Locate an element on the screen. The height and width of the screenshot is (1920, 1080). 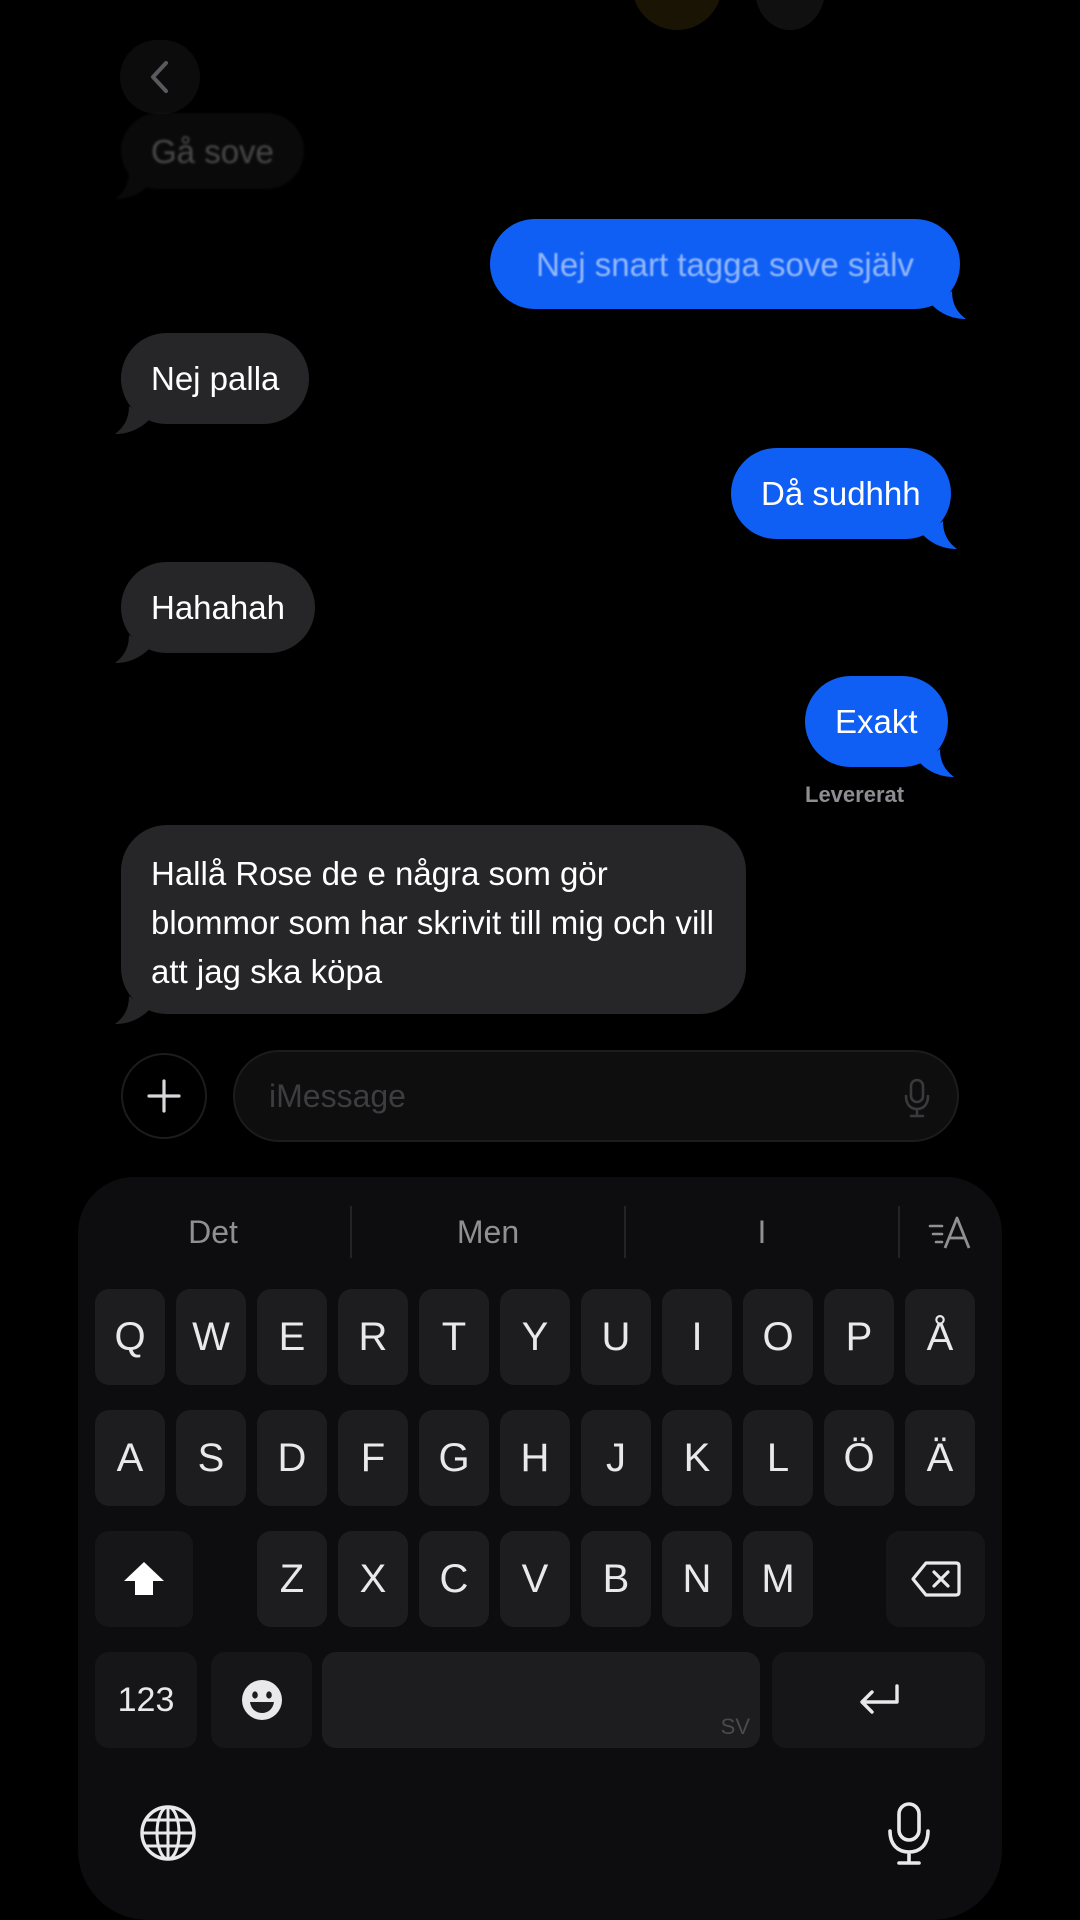
emoji-icon is located at coordinates (261, 1700).